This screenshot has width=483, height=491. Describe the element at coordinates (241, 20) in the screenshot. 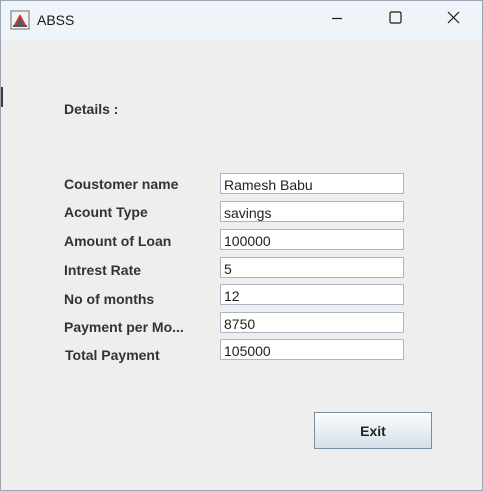

I see `title-bar: ABSS` at that location.